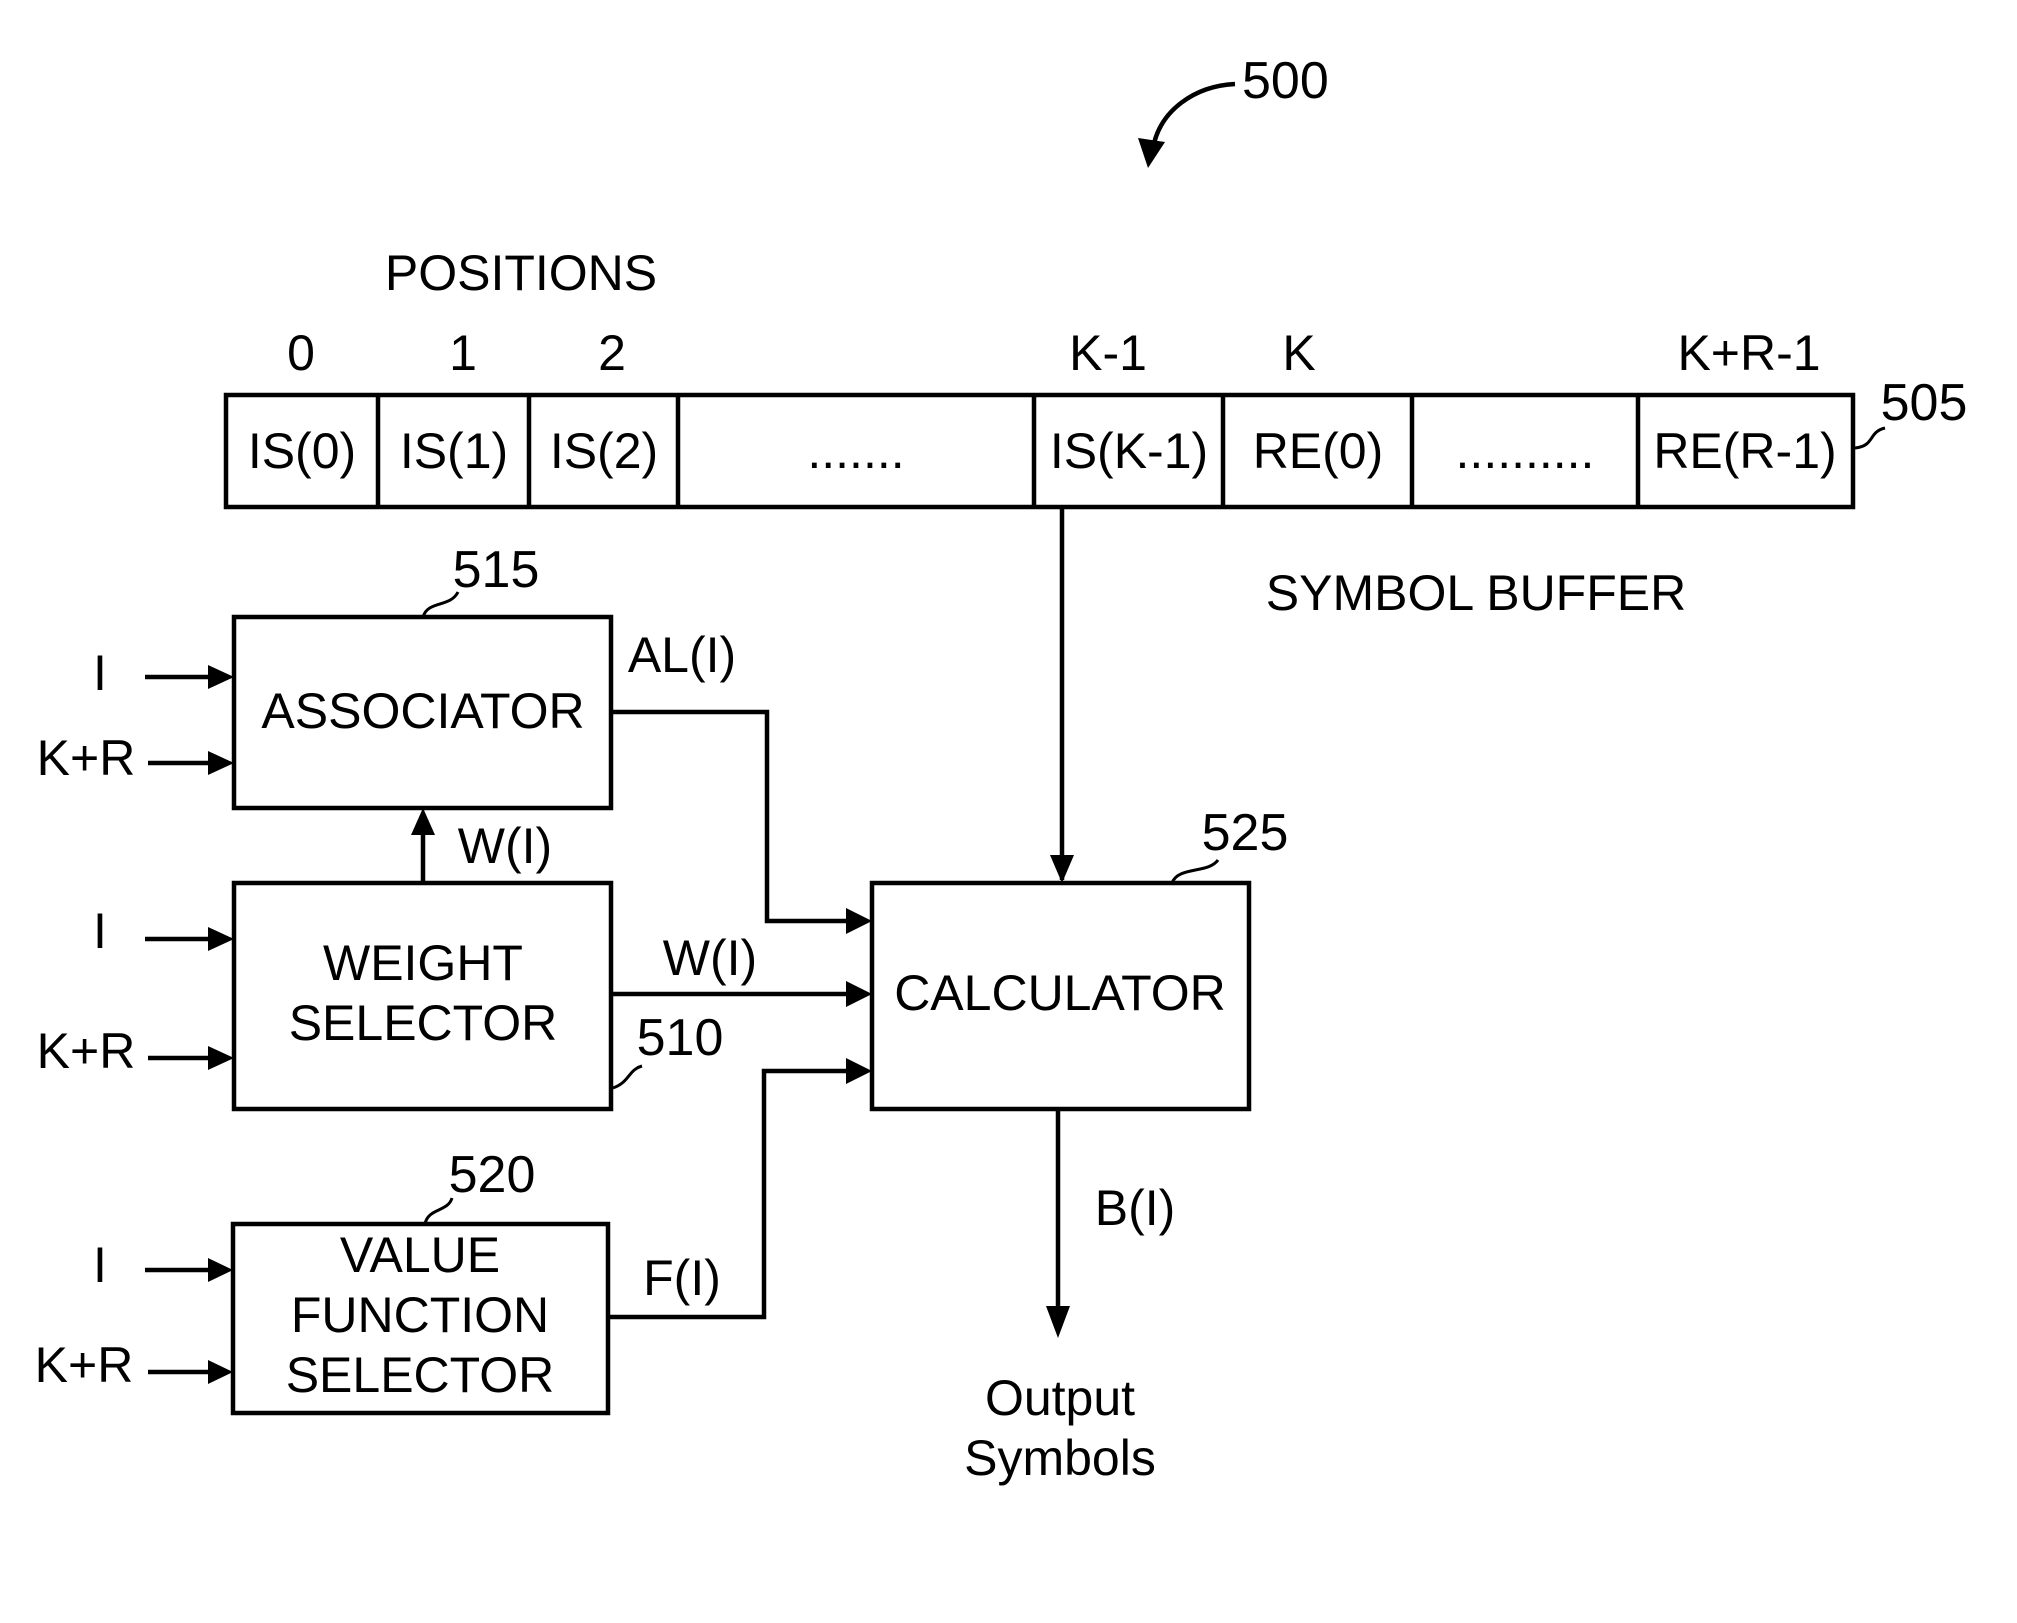 The height and width of the screenshot is (1623, 2017). Describe the element at coordinates (1060, 1458) in the screenshot. I see `output-label-line: Symbols` at that location.